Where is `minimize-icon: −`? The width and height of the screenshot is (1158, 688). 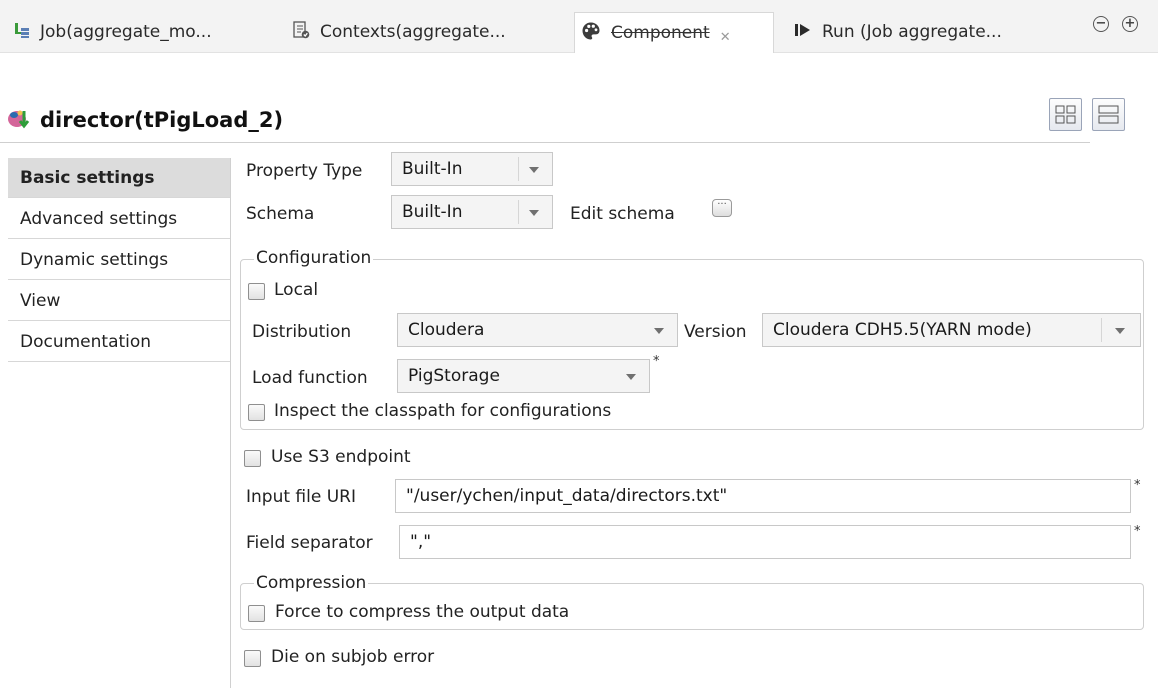
minimize-icon: − is located at coordinates (1101, 24).